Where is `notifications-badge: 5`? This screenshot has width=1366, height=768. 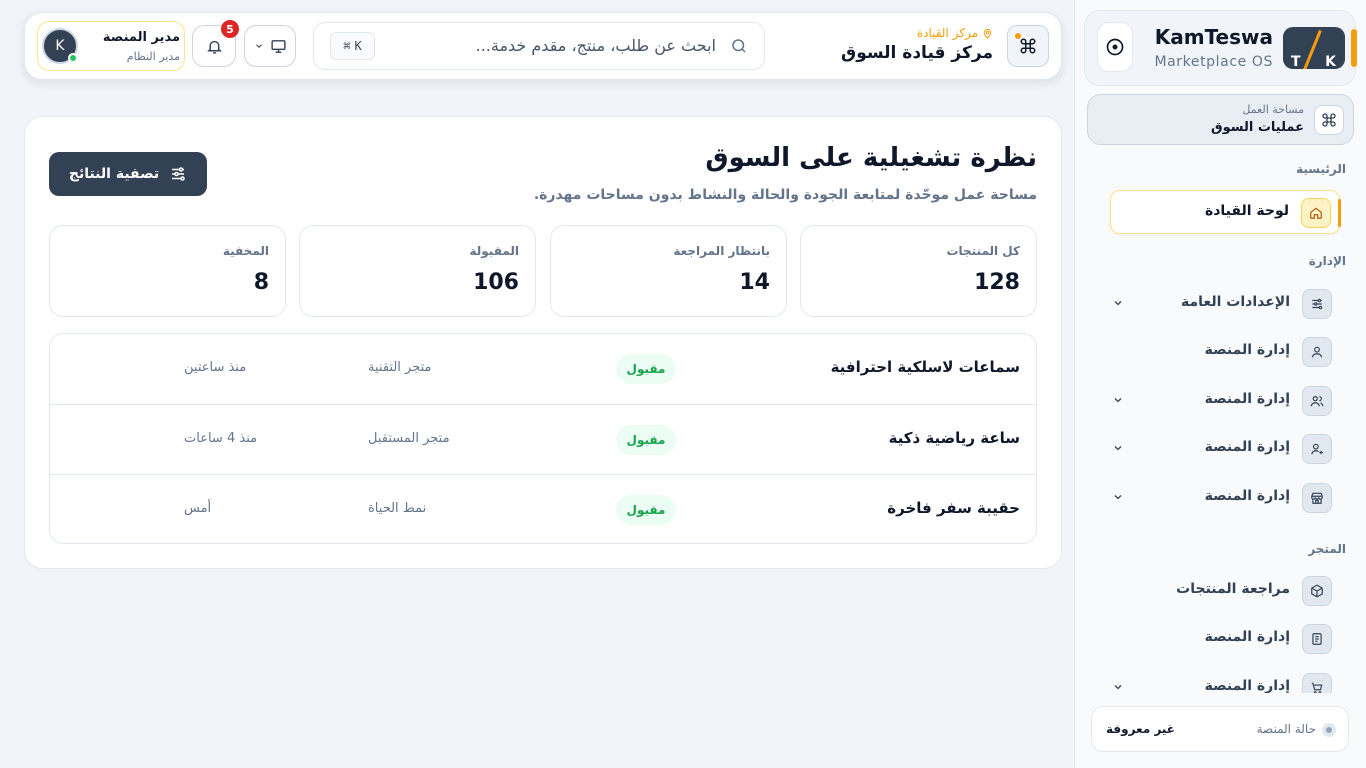 notifications-badge: 5 is located at coordinates (230, 29).